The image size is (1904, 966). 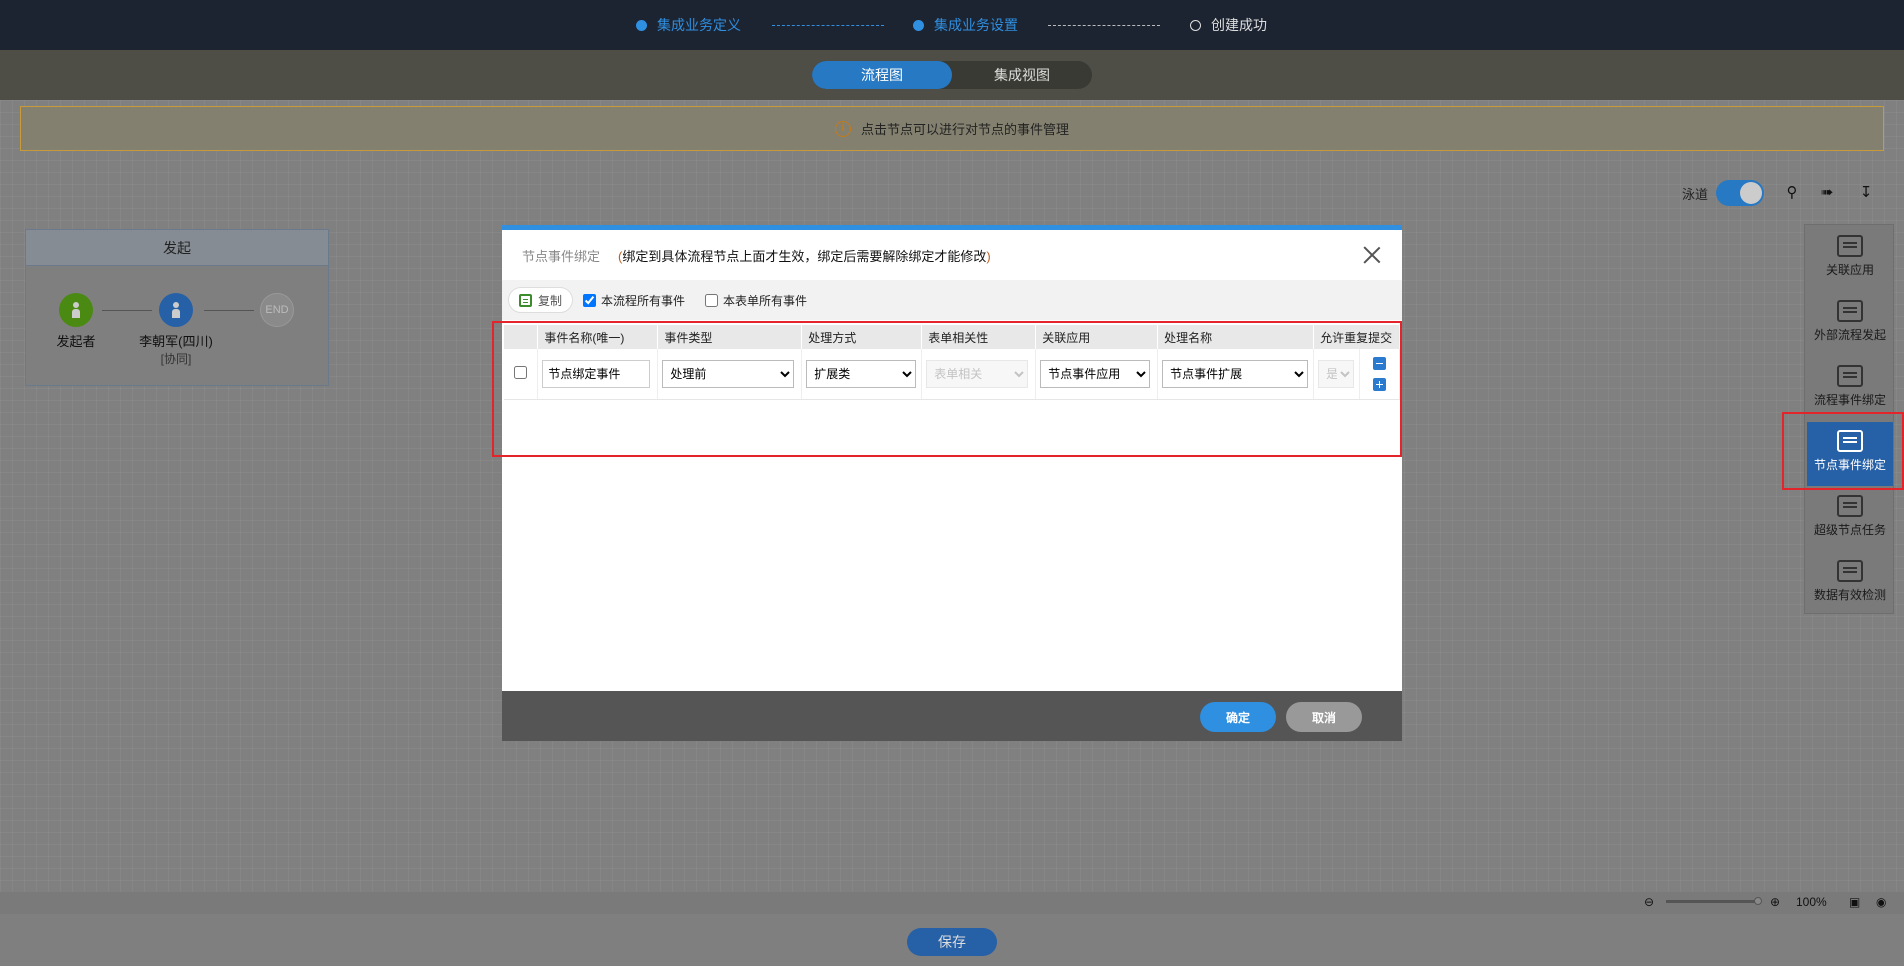 What do you see at coordinates (590, 300) in the screenshot?
I see `all-flow-events-checkbox` at bounding box center [590, 300].